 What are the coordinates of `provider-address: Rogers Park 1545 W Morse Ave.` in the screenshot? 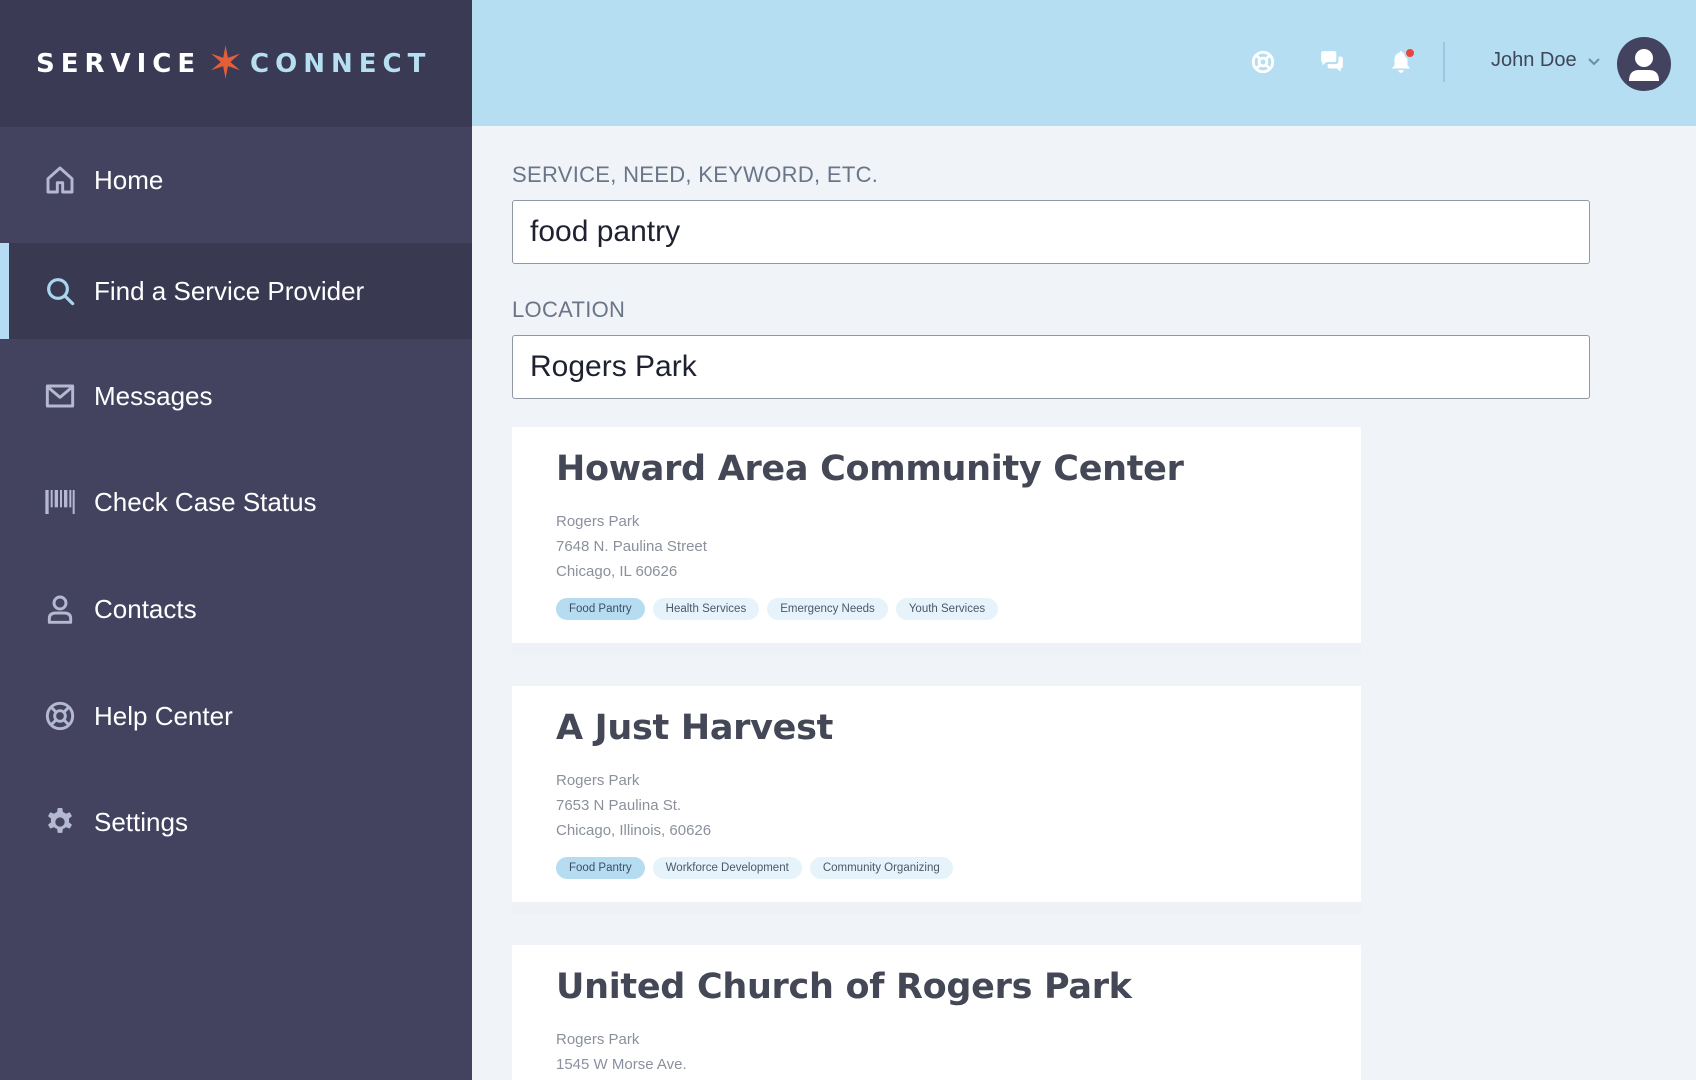 It's located at (936, 1052).